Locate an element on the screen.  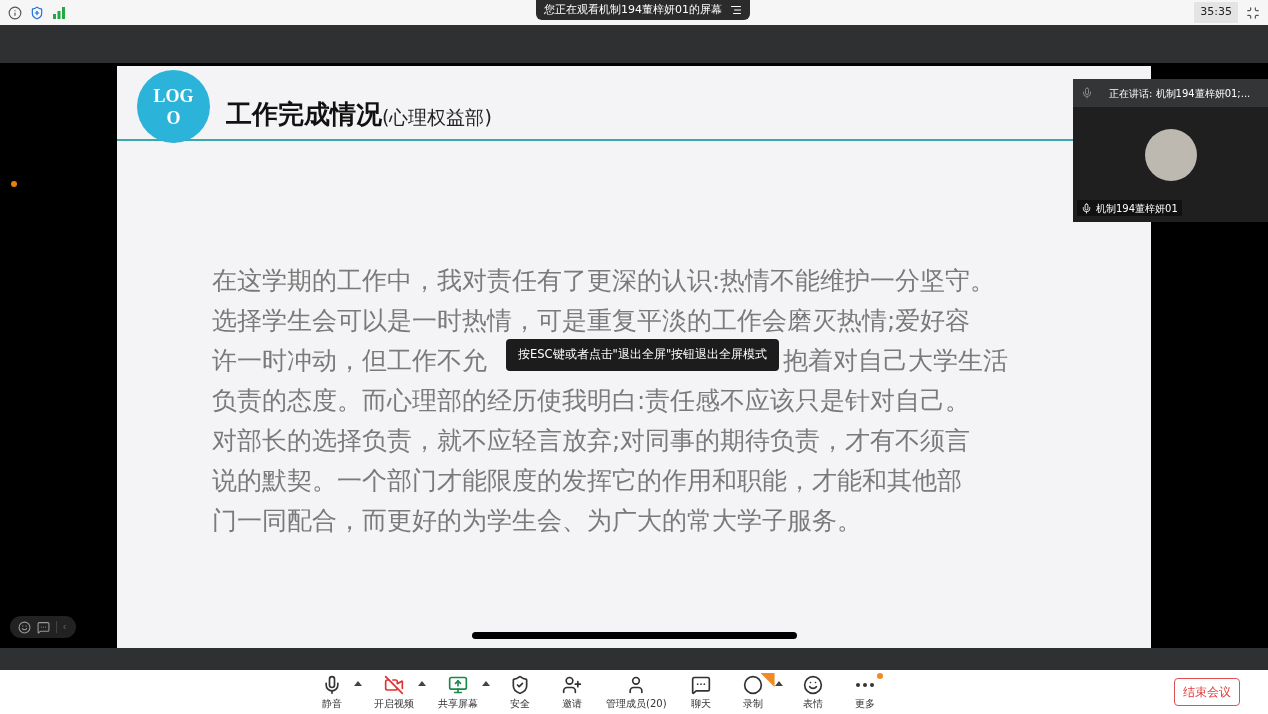
toolbar-button: 录制 is located at coordinates (752, 692).